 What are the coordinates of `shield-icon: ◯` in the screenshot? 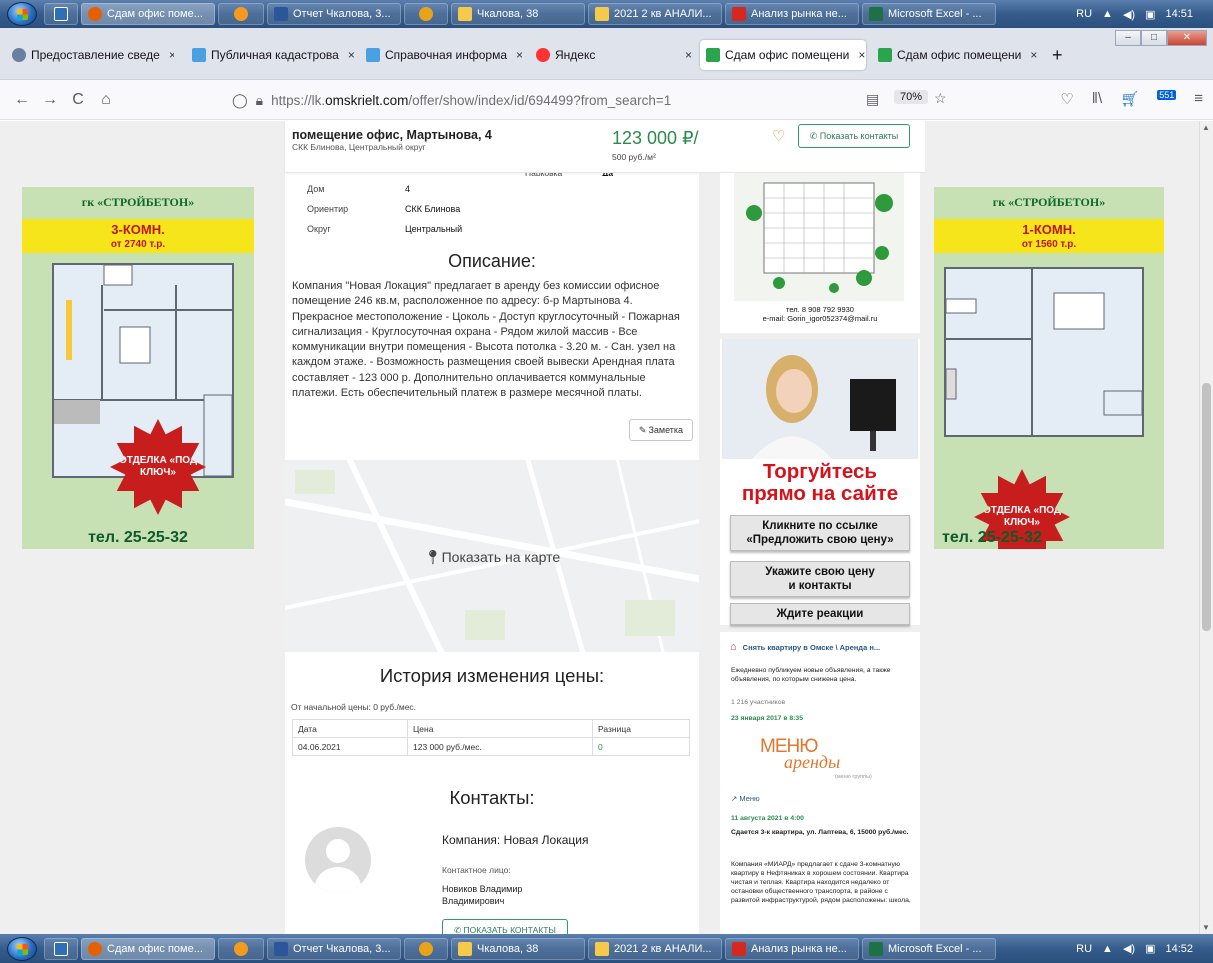 It's located at (240, 100).